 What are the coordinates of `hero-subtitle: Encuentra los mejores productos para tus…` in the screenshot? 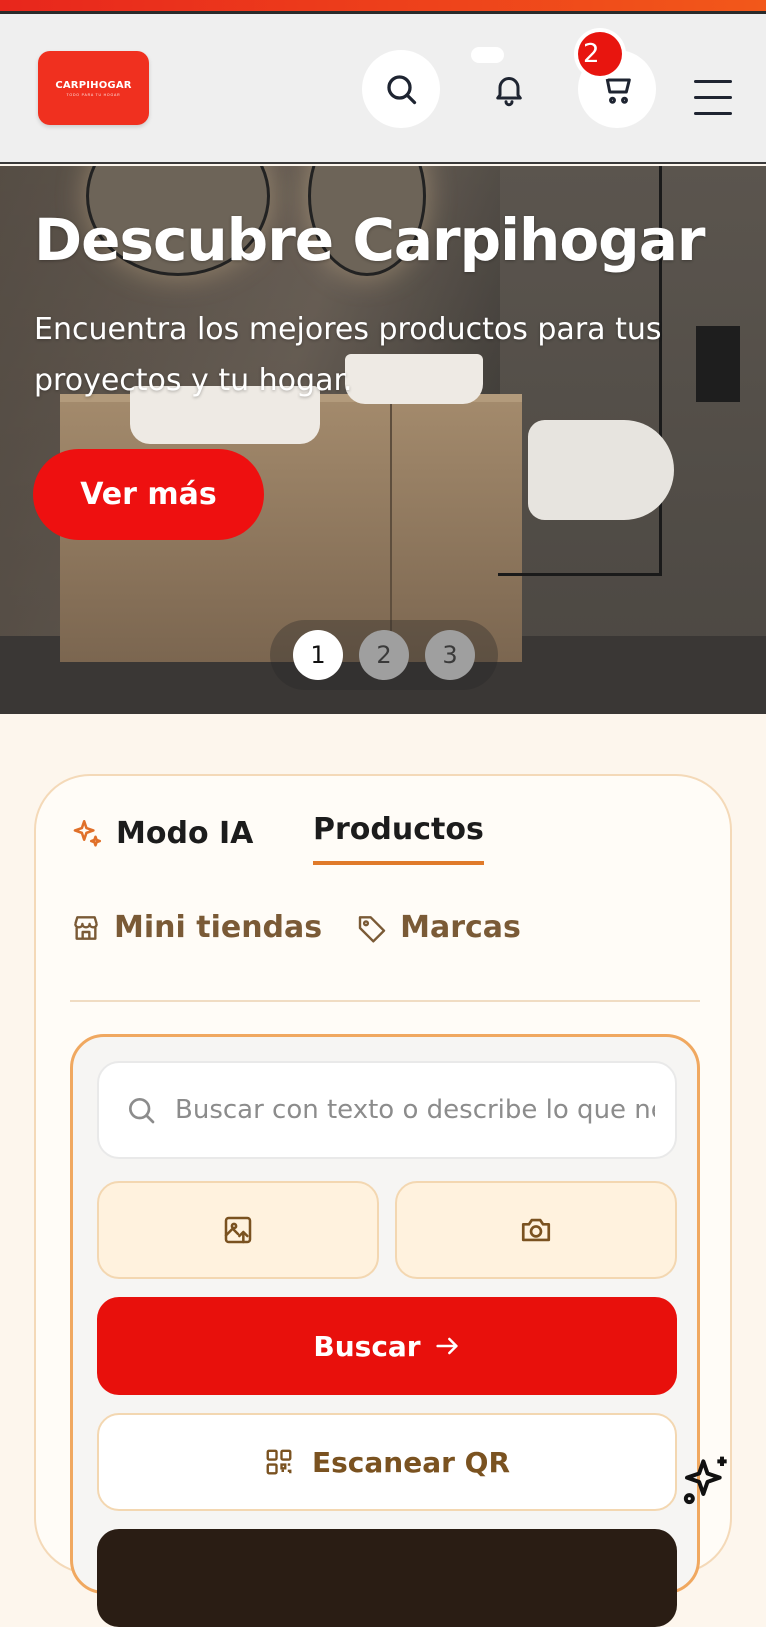 It's located at (348, 355).